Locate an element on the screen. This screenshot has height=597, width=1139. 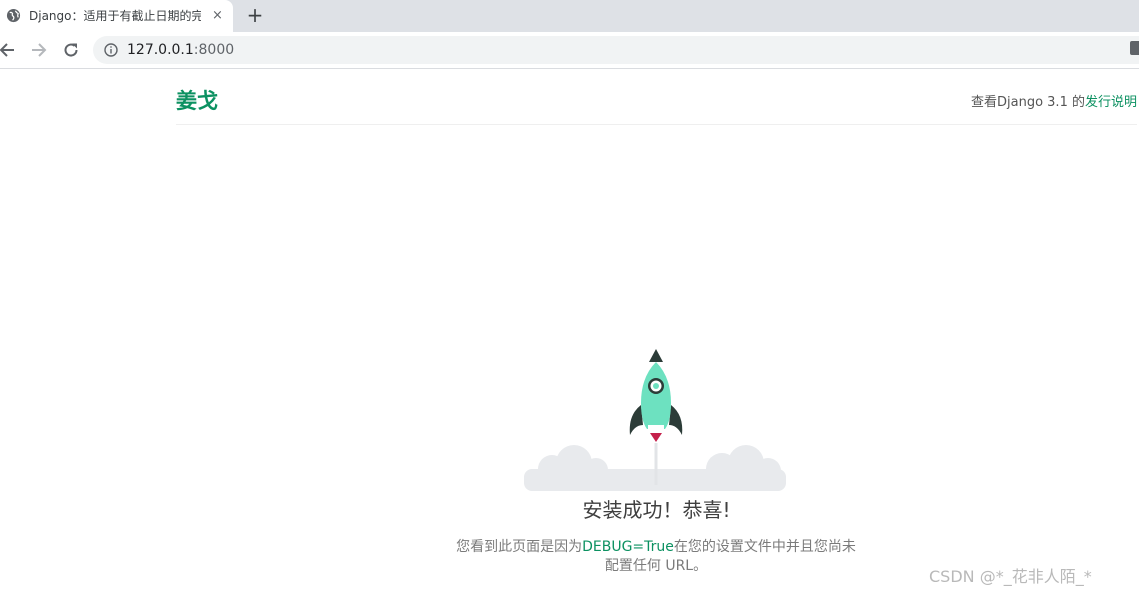
back-arrow-icon is located at coordinates (9, 50).